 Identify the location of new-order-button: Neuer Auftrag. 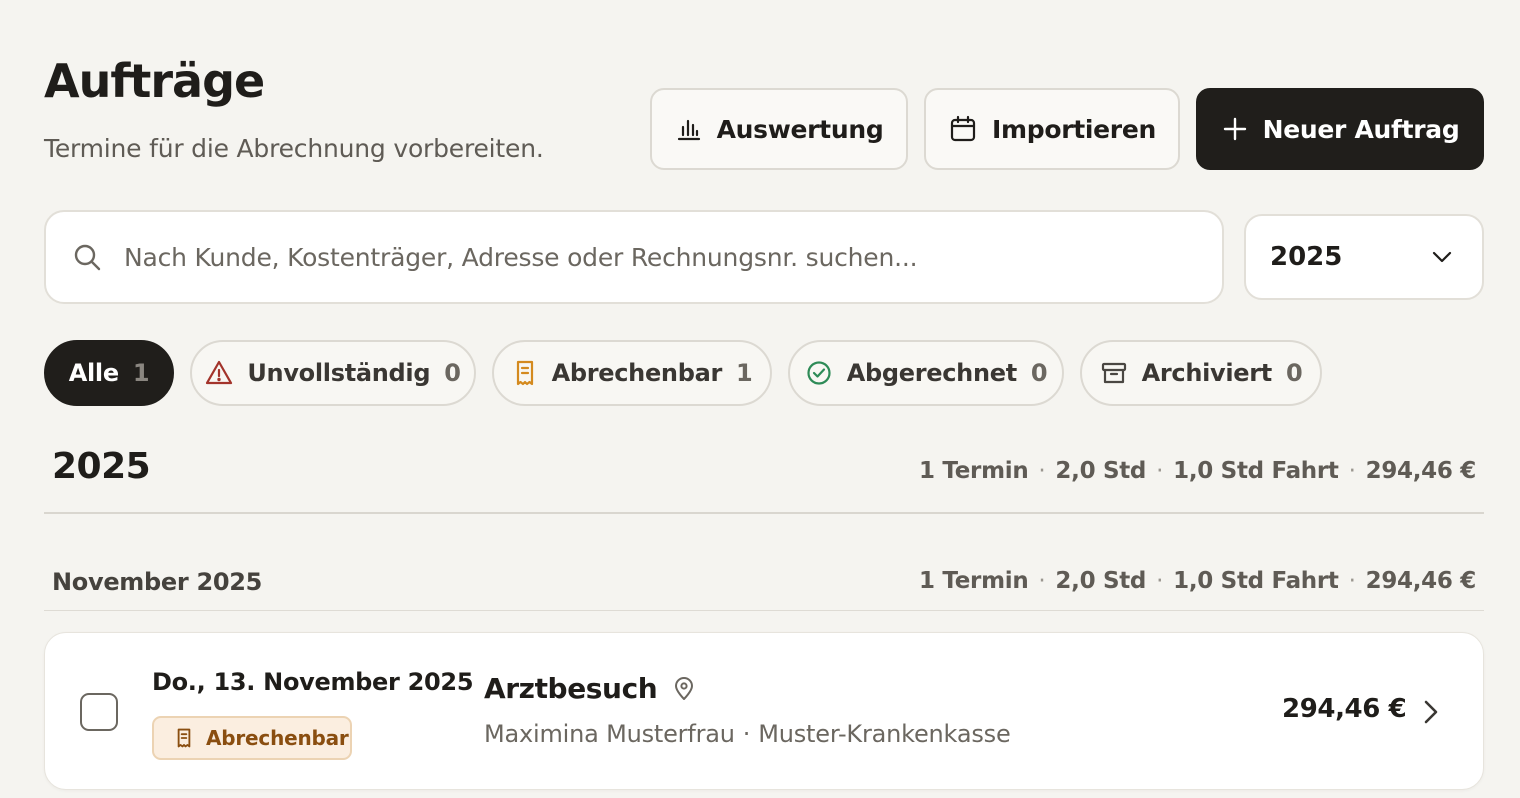
(1340, 129).